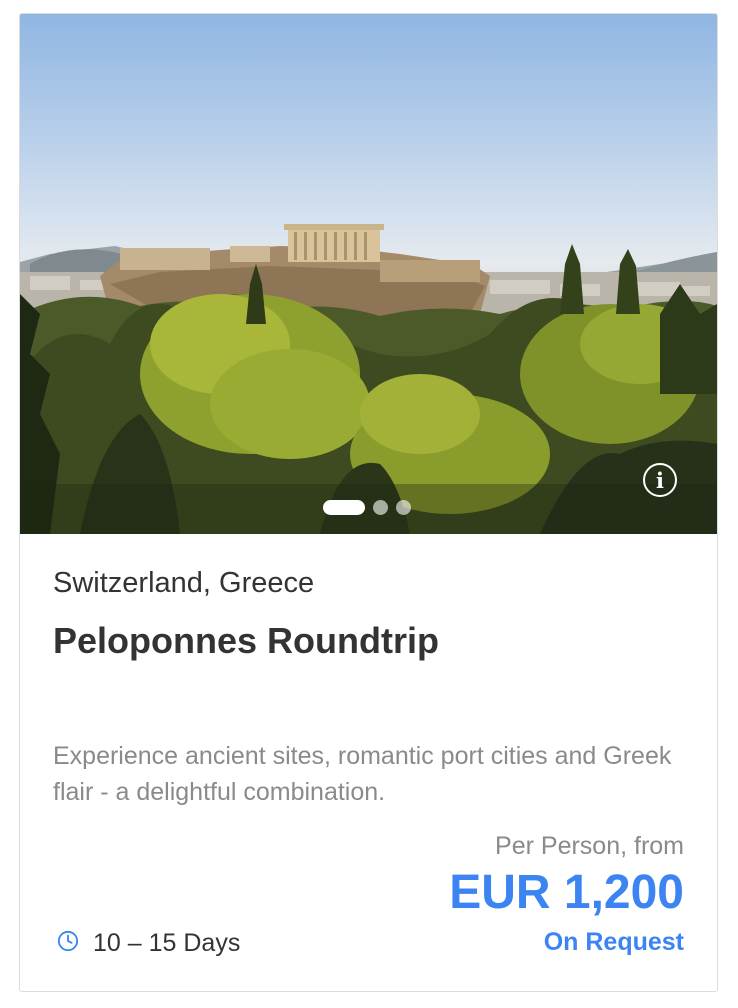 The width and height of the screenshot is (738, 1008). I want to click on price-label: Per Person, from, so click(589, 846).